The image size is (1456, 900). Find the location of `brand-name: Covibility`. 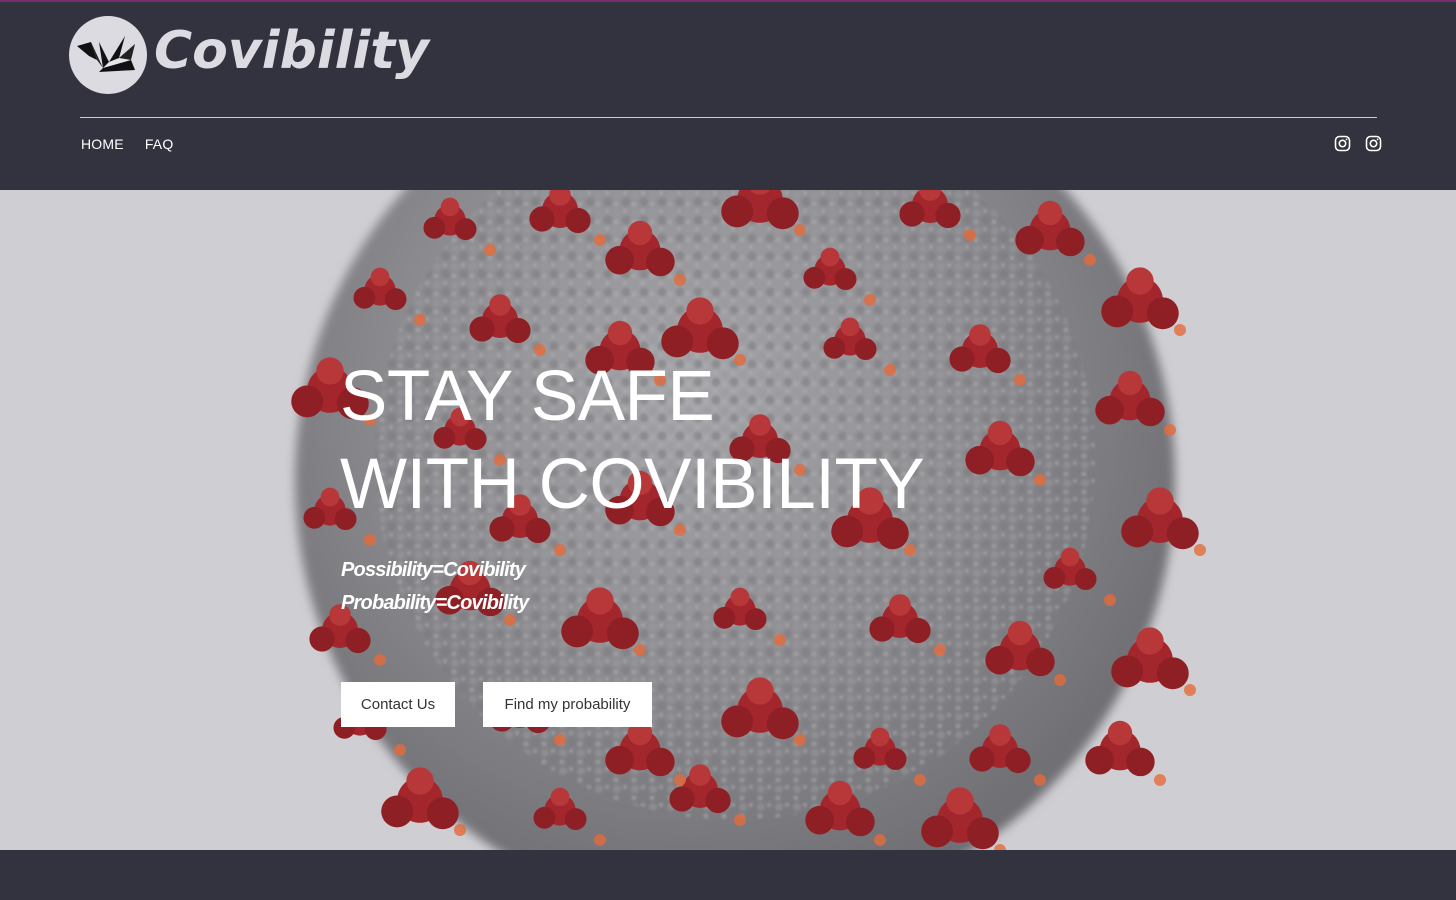

brand-name: Covibility is located at coordinates (291, 51).